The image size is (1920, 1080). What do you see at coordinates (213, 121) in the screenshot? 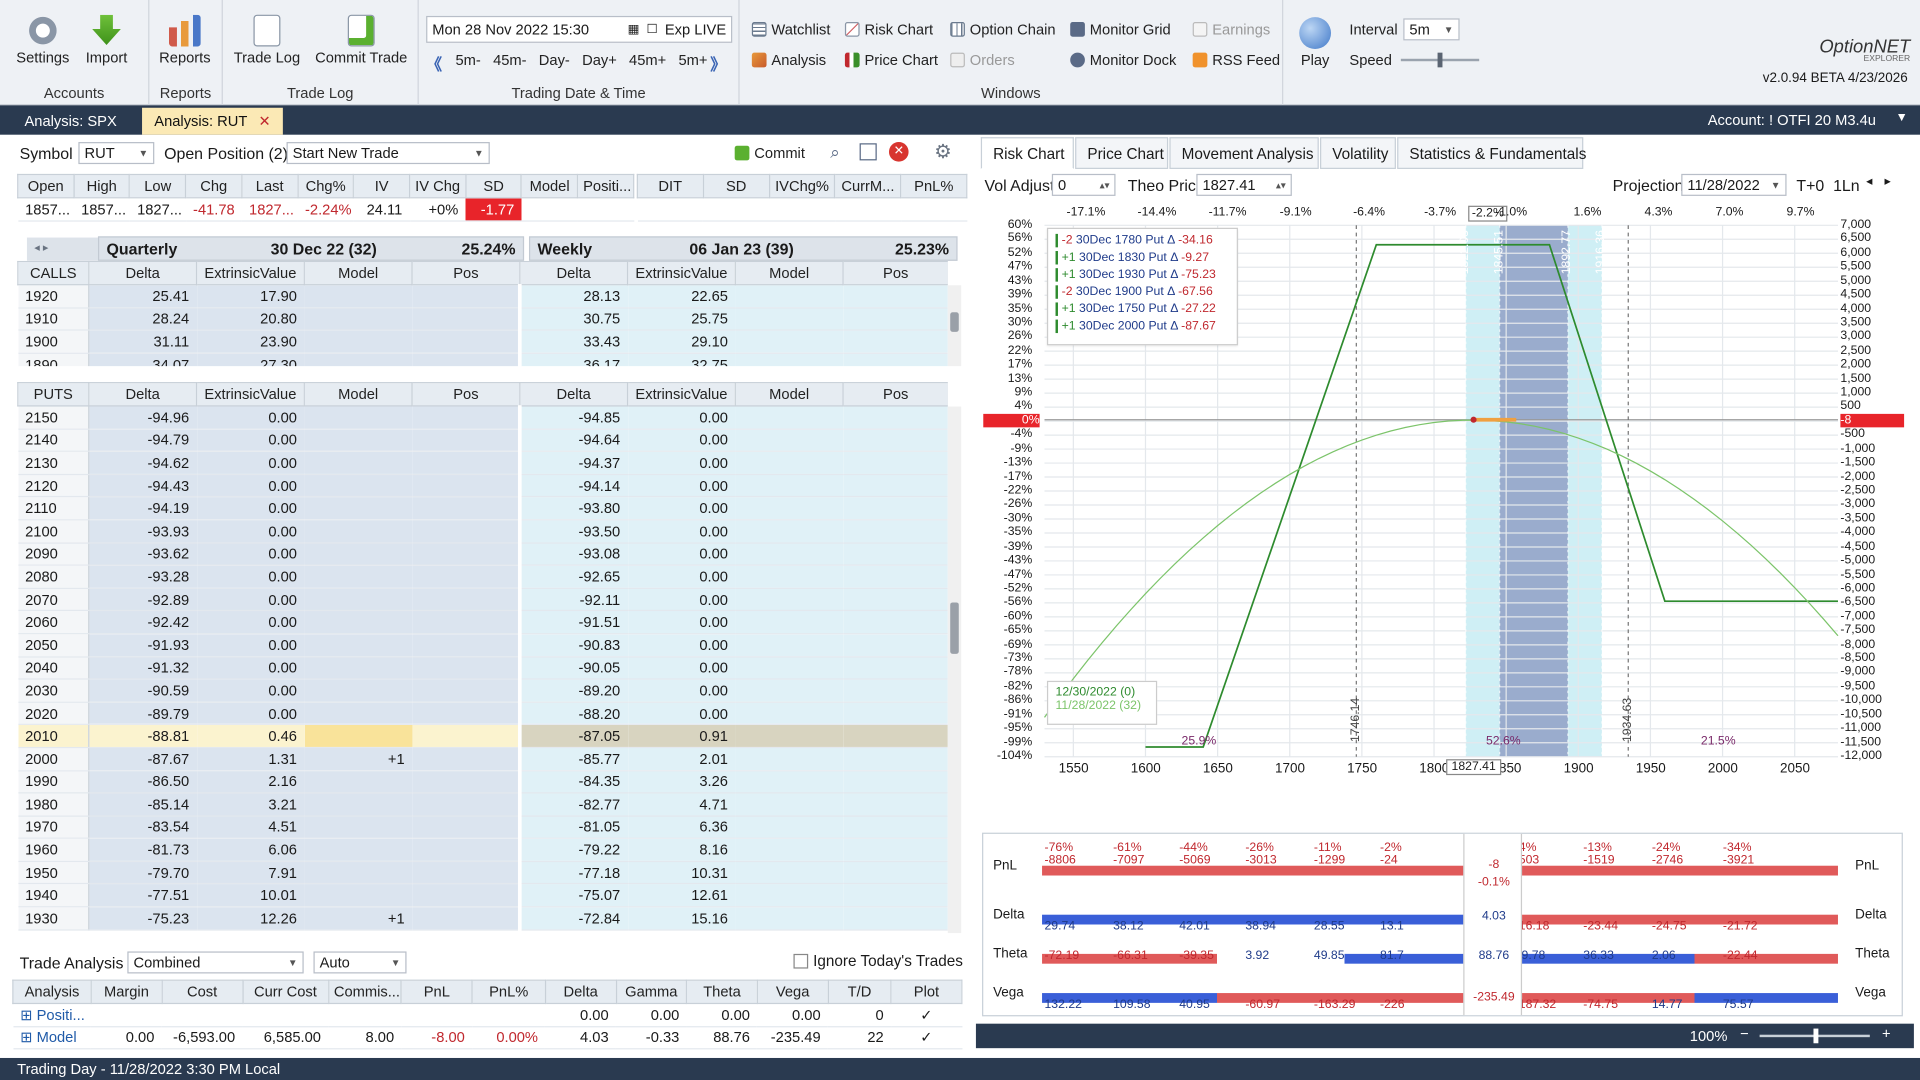
I see `tab-analysis-rut: Analysis: RUT ✕` at bounding box center [213, 121].